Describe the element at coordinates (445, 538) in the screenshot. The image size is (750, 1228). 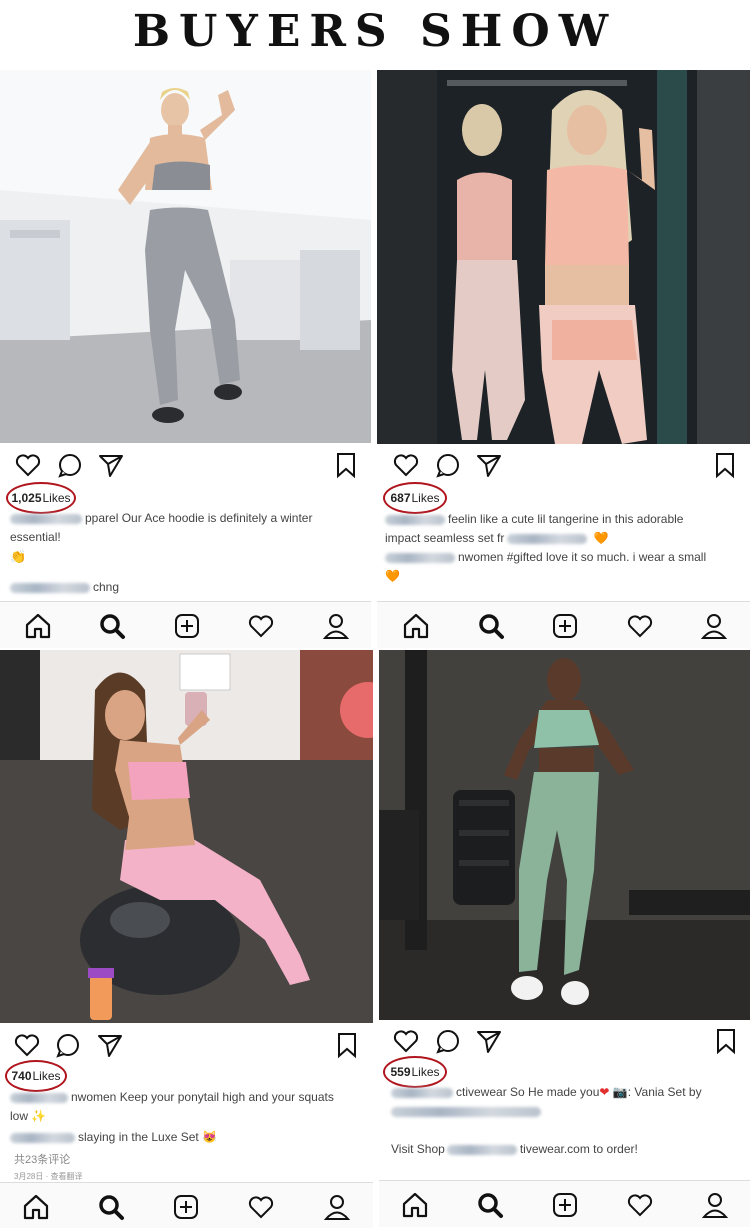
I see `caption-line: impact seamless set fr` at that location.